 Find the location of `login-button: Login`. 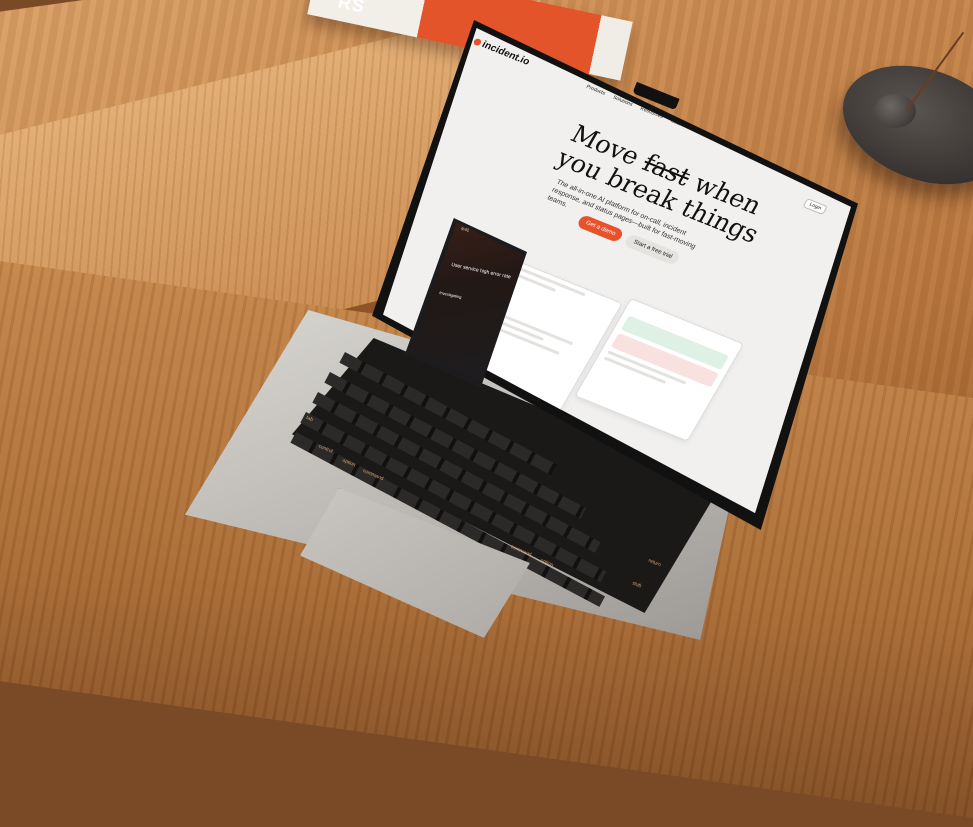

login-button: Login is located at coordinates (815, 207).